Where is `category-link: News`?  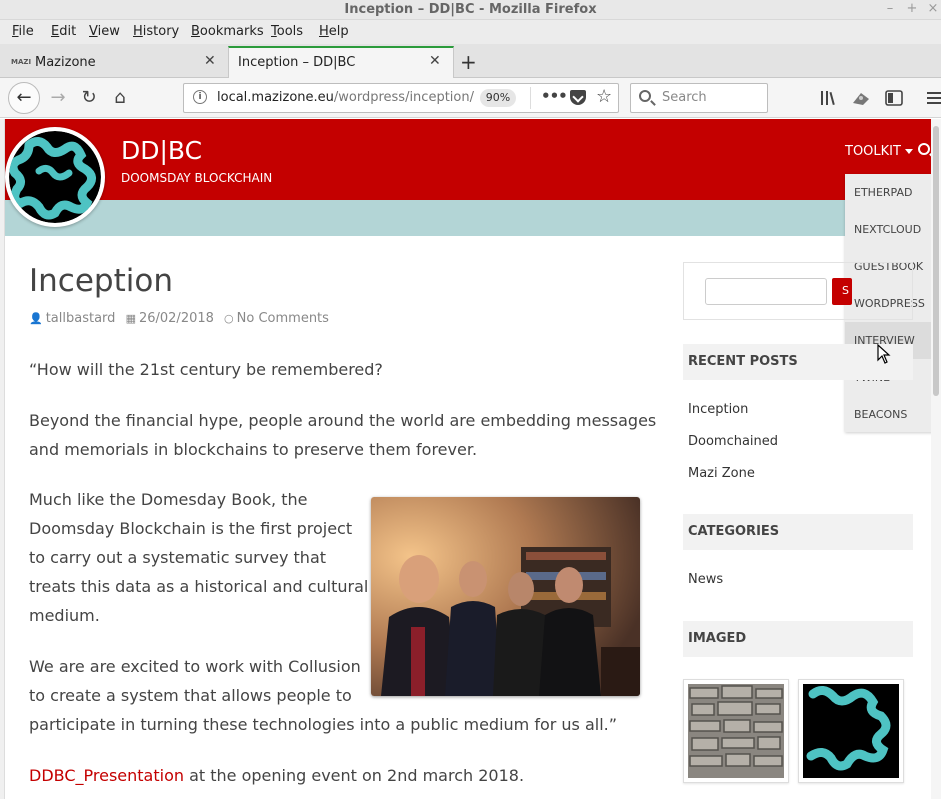 category-link: News is located at coordinates (705, 579).